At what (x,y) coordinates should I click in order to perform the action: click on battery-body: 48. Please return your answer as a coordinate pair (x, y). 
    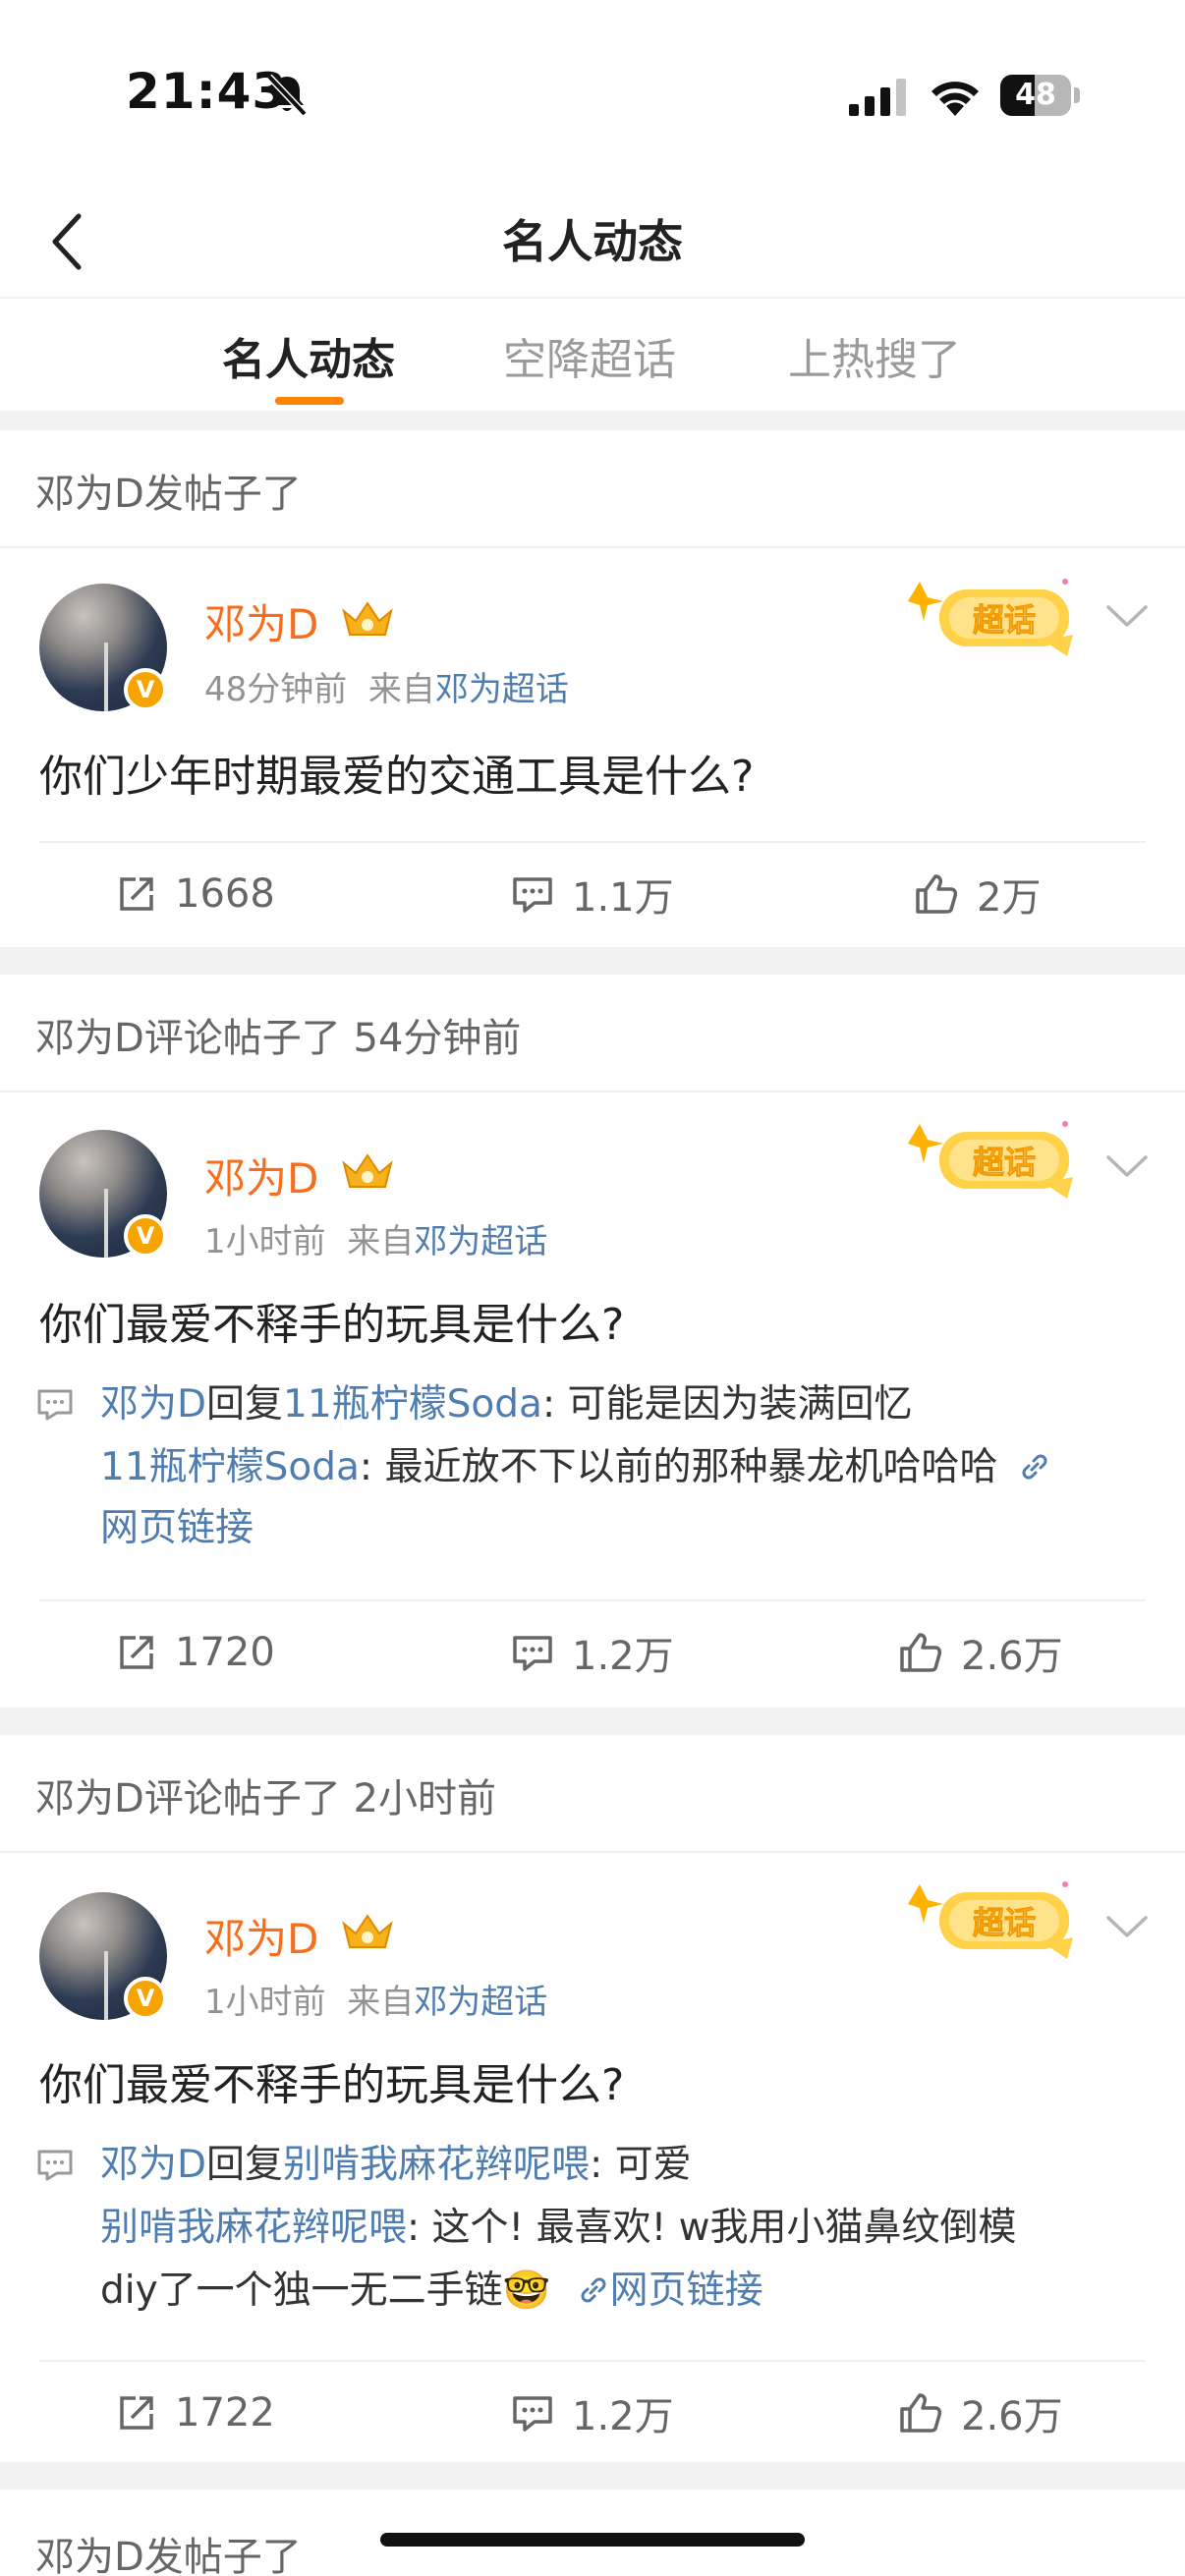
    Looking at the image, I should click on (1035, 95).